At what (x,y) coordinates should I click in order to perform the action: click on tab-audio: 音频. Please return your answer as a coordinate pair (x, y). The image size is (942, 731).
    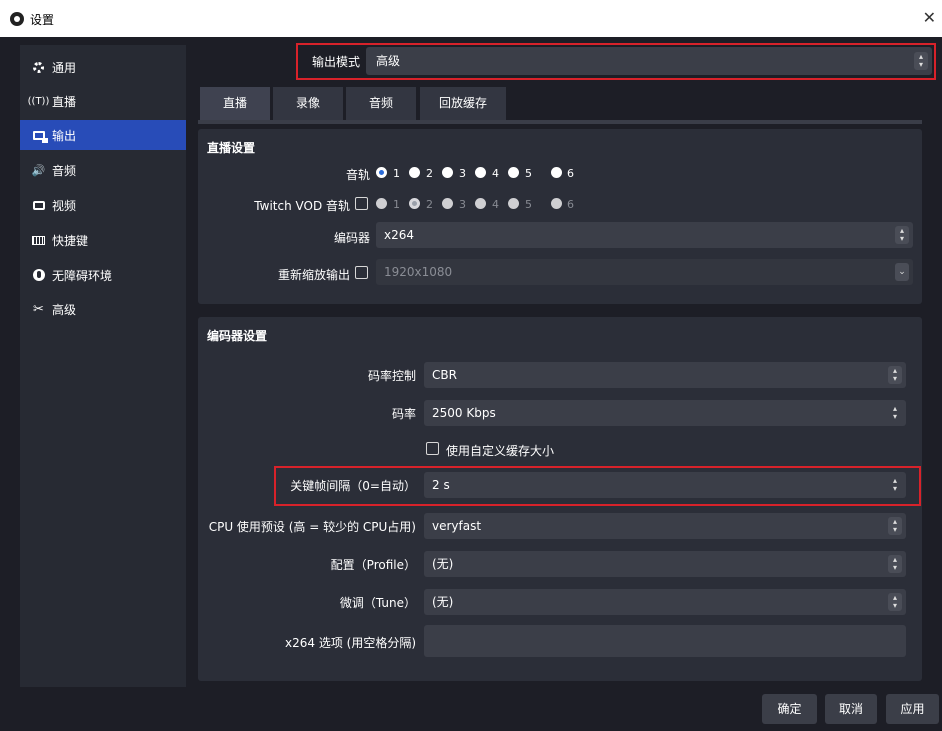
    Looking at the image, I should click on (381, 103).